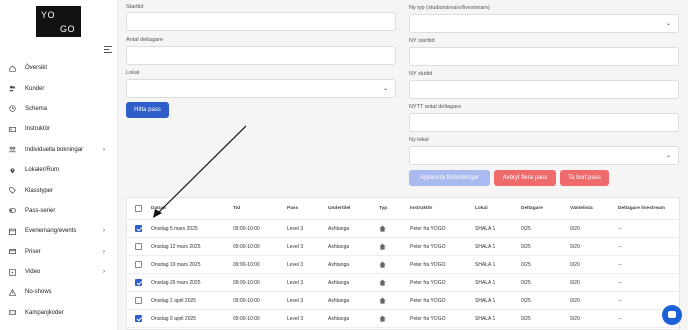 The height and width of the screenshot is (330, 688). I want to click on sidebar-item-evenemang-events: Evenemang/events ›, so click(58, 231).